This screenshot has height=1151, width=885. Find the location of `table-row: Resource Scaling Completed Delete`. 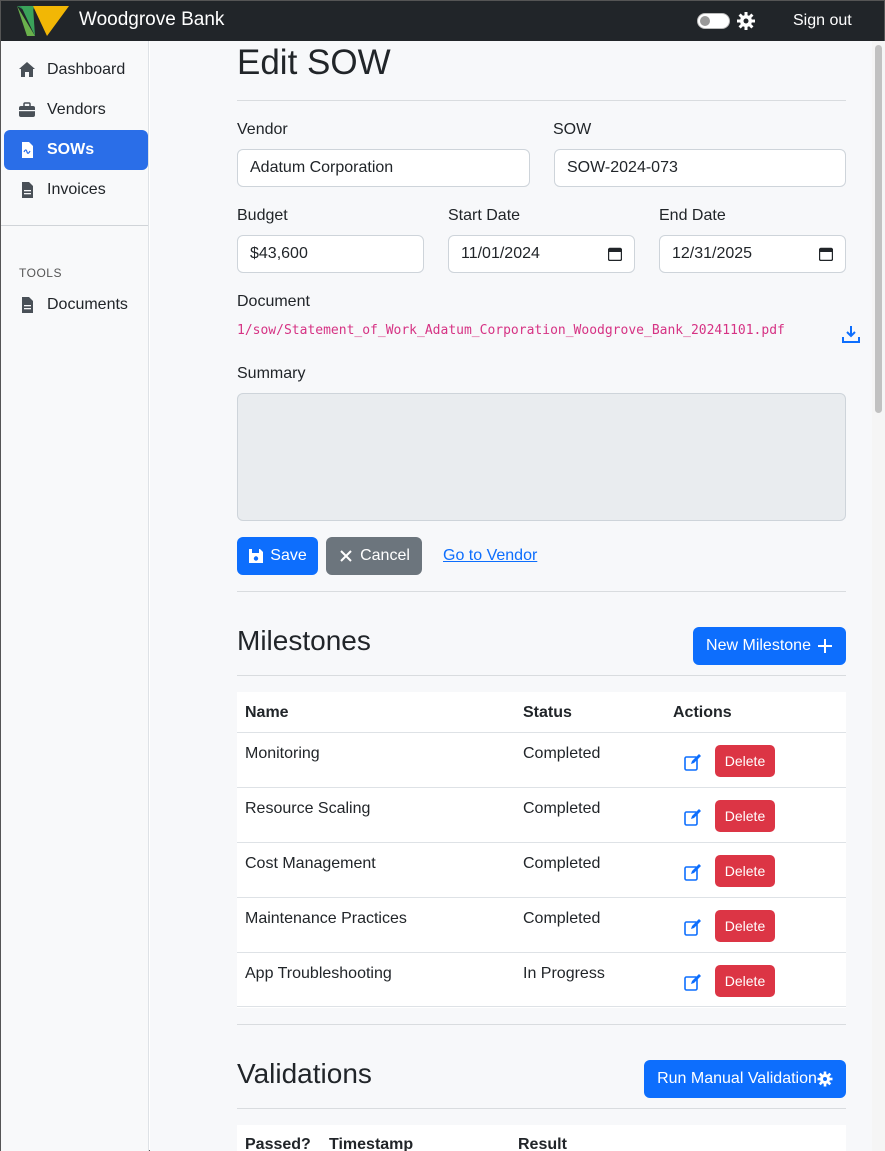

table-row: Resource Scaling Completed Delete is located at coordinates (541, 814).